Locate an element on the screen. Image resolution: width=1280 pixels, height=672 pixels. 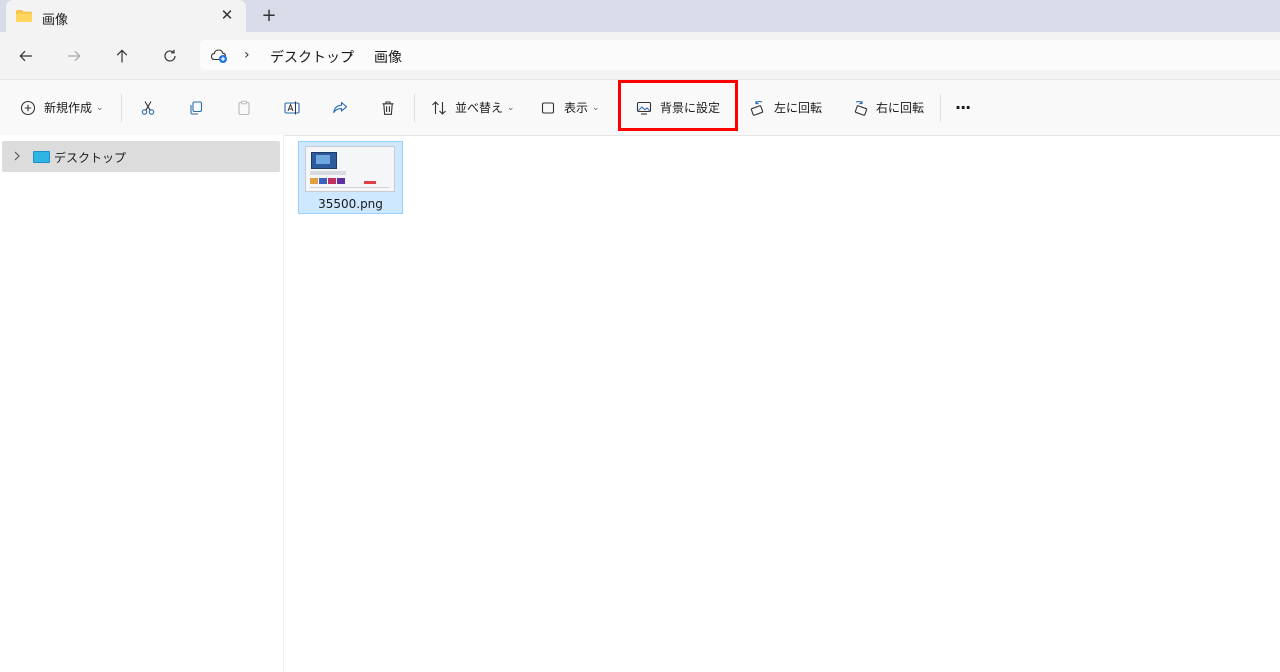
arrow-left-icon is located at coordinates (25, 56).